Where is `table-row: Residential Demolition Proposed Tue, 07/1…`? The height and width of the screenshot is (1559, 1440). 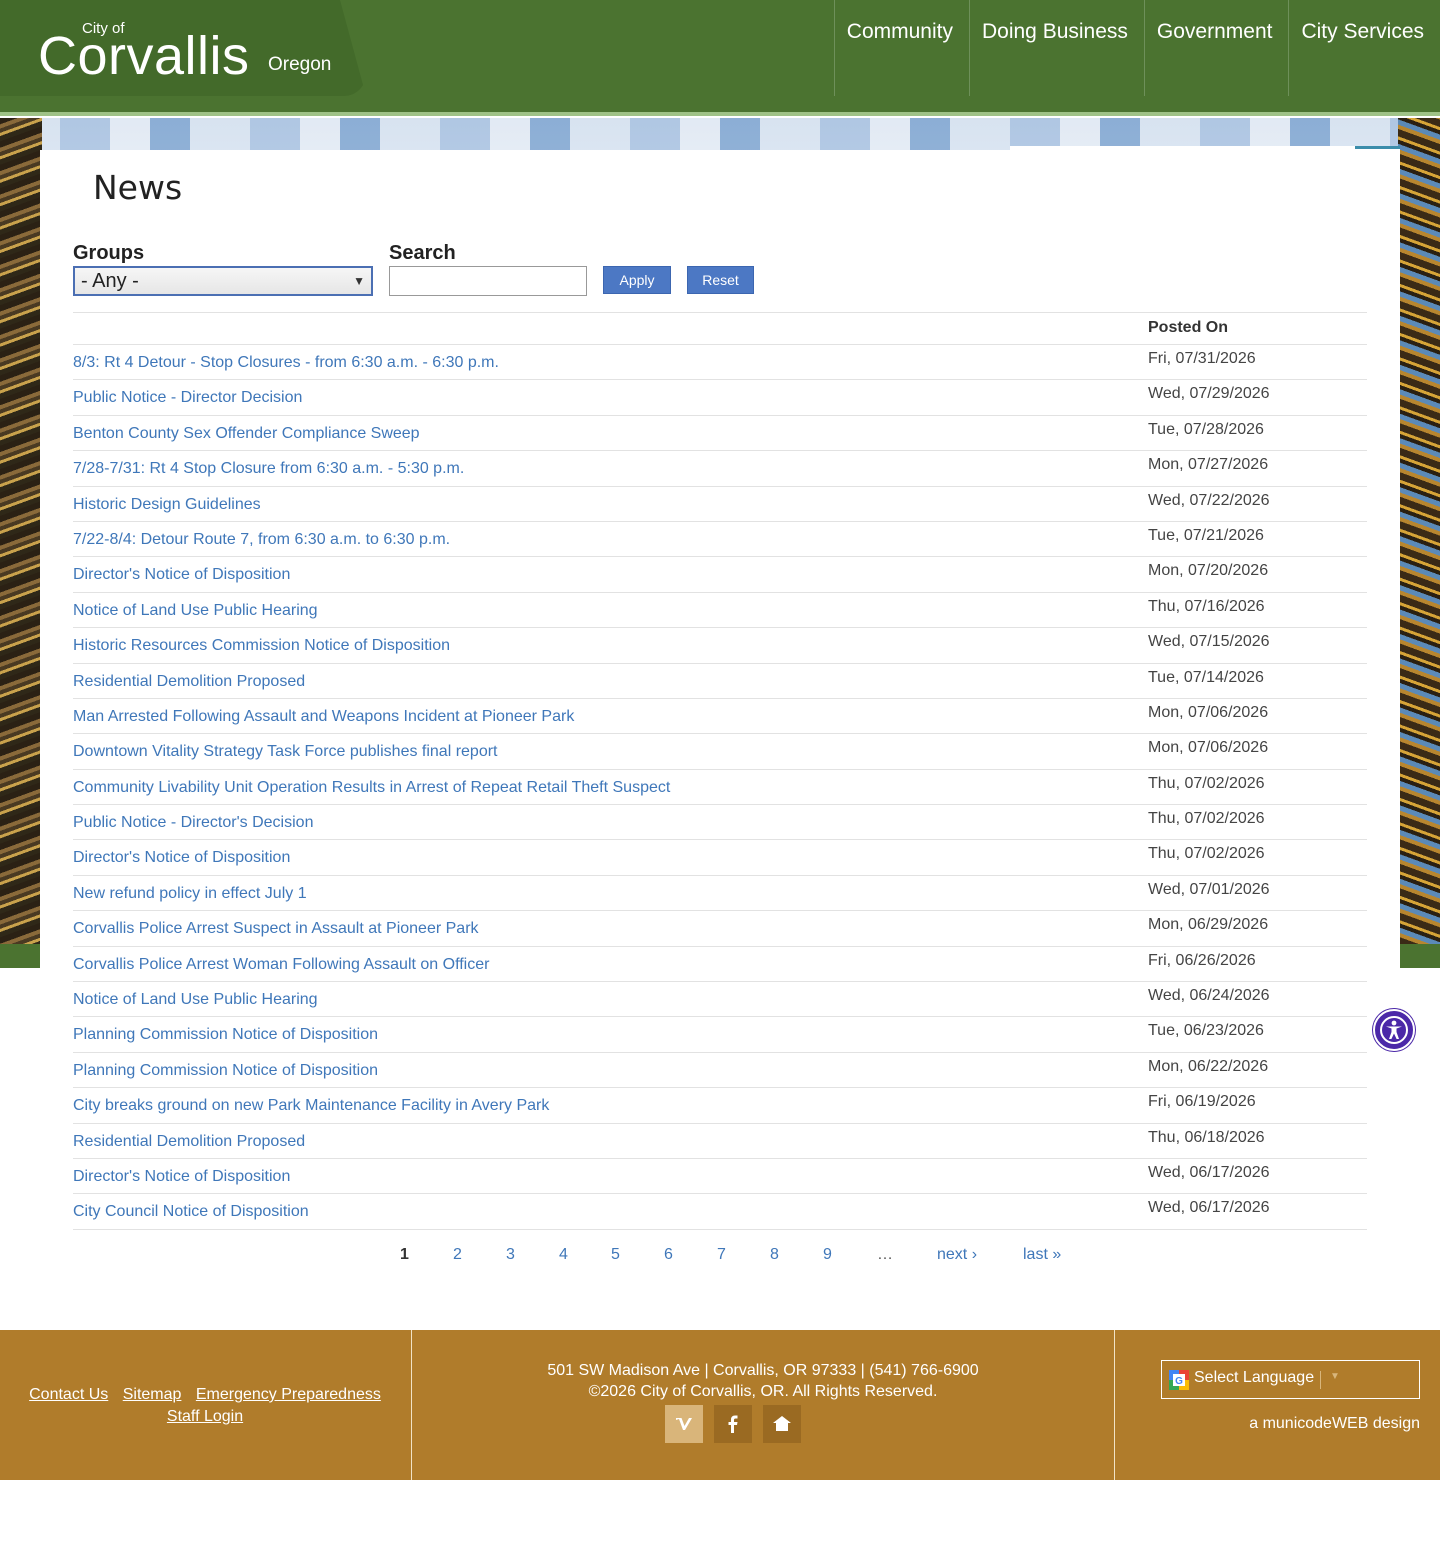 table-row: Residential Demolition Proposed Tue, 07/1… is located at coordinates (720, 681).